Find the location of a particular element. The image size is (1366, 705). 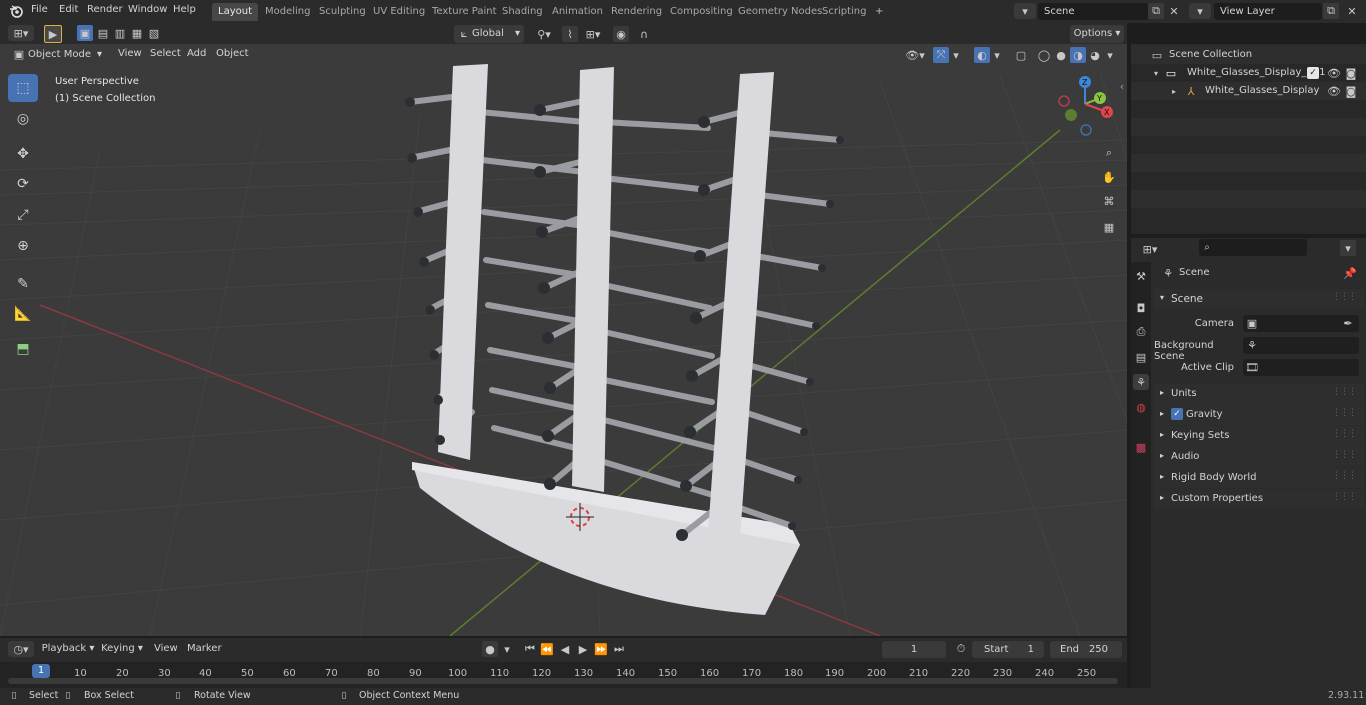

overlay-toggle-icon: ◐ is located at coordinates (982, 55).